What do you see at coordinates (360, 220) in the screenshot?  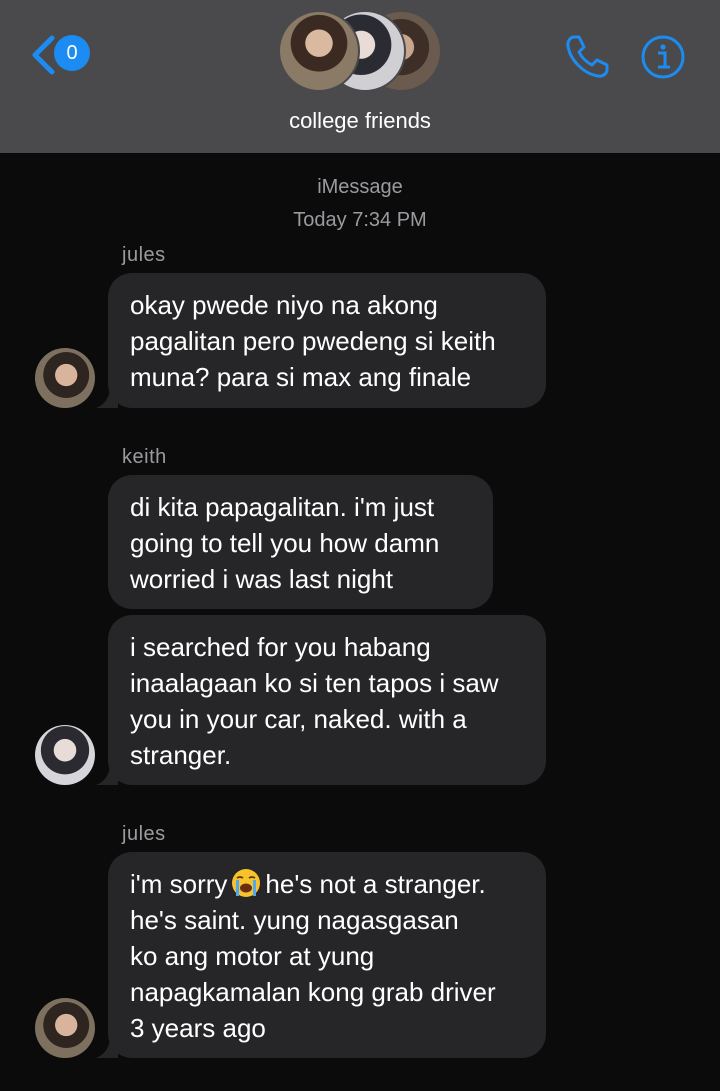 I see `conversation-timestamp: Today 7:34 PM` at bounding box center [360, 220].